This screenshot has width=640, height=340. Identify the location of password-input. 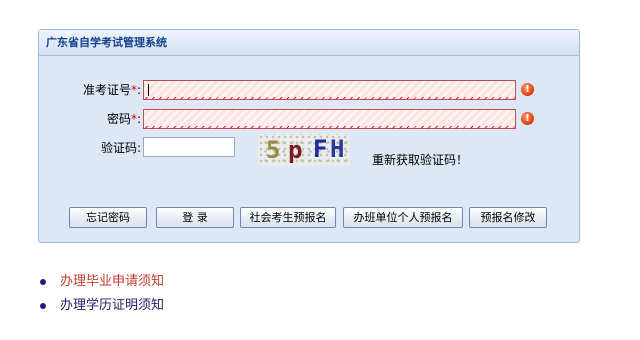
(329, 119).